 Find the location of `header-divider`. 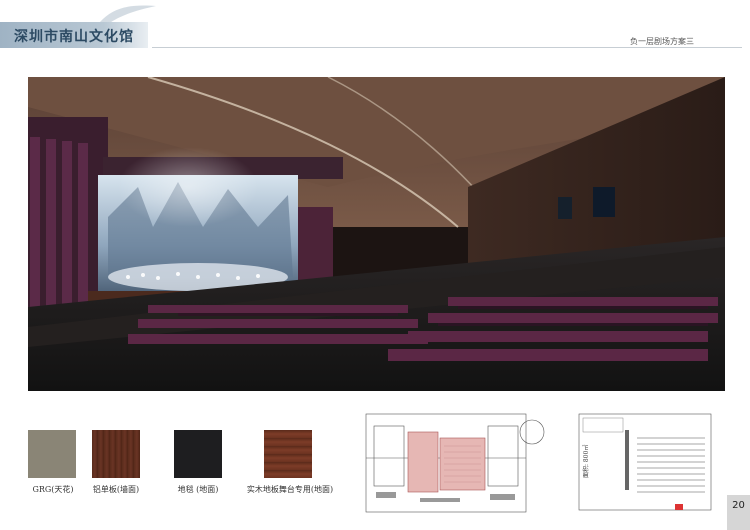

header-divider is located at coordinates (447, 47).